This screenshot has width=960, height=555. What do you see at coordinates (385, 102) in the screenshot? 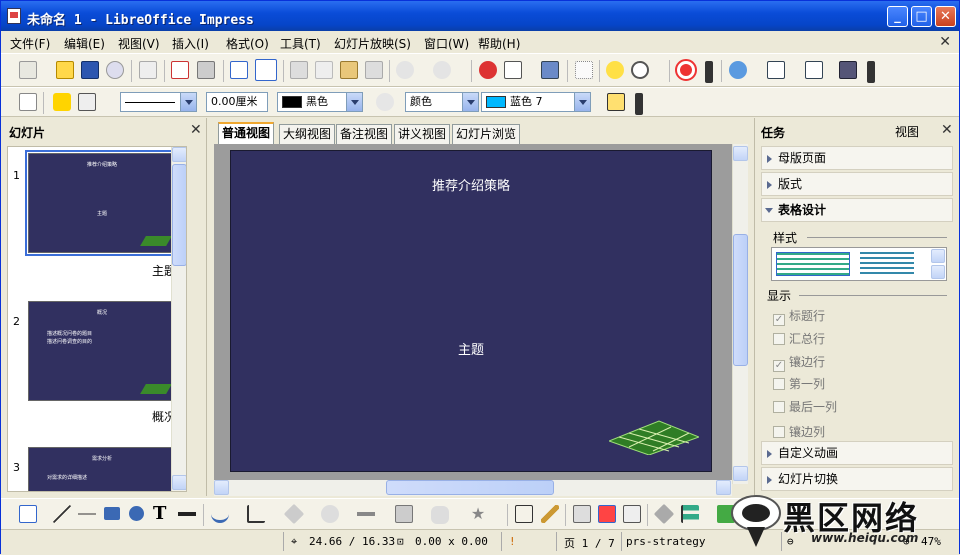
I see `area-fill-icon` at bounding box center [385, 102].